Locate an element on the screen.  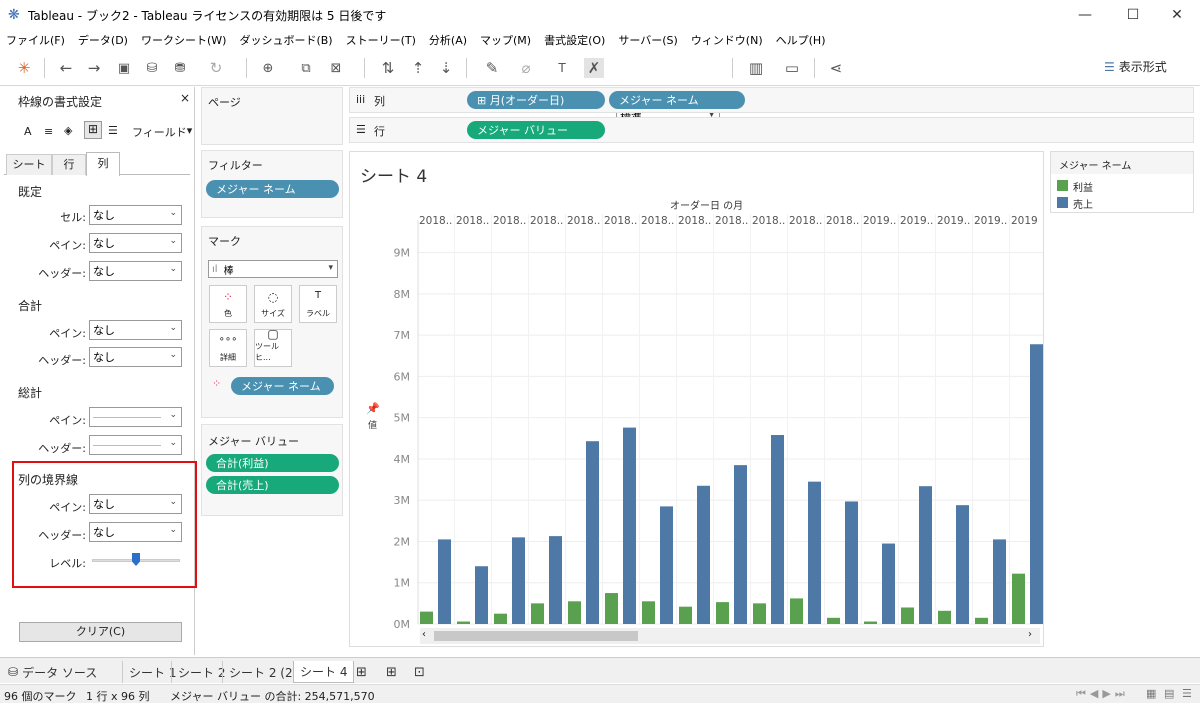
redo-icon: → is located at coordinates (94, 68).